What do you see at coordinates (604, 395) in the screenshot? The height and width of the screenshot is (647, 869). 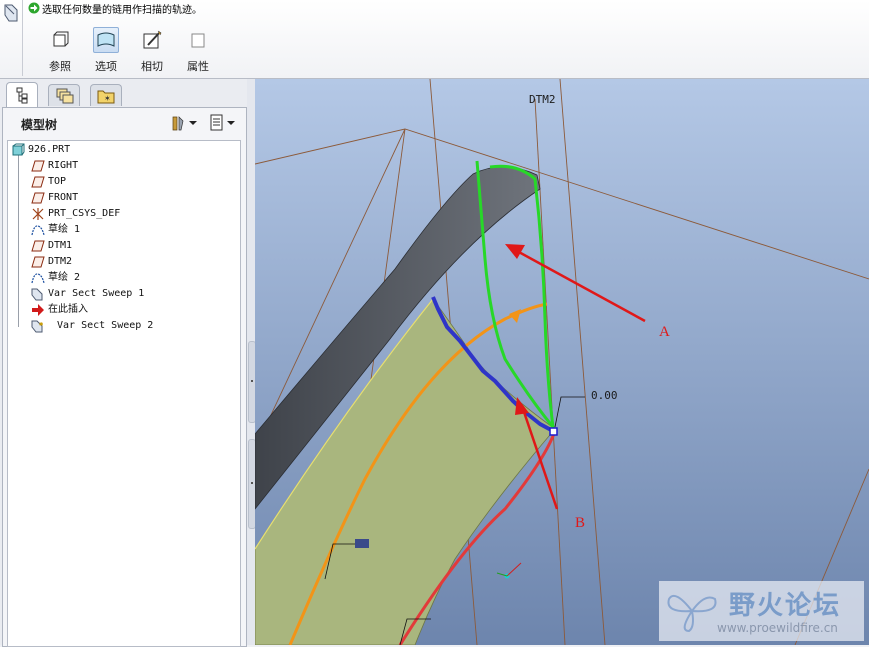 I see `dimension-value: 0.00` at bounding box center [604, 395].